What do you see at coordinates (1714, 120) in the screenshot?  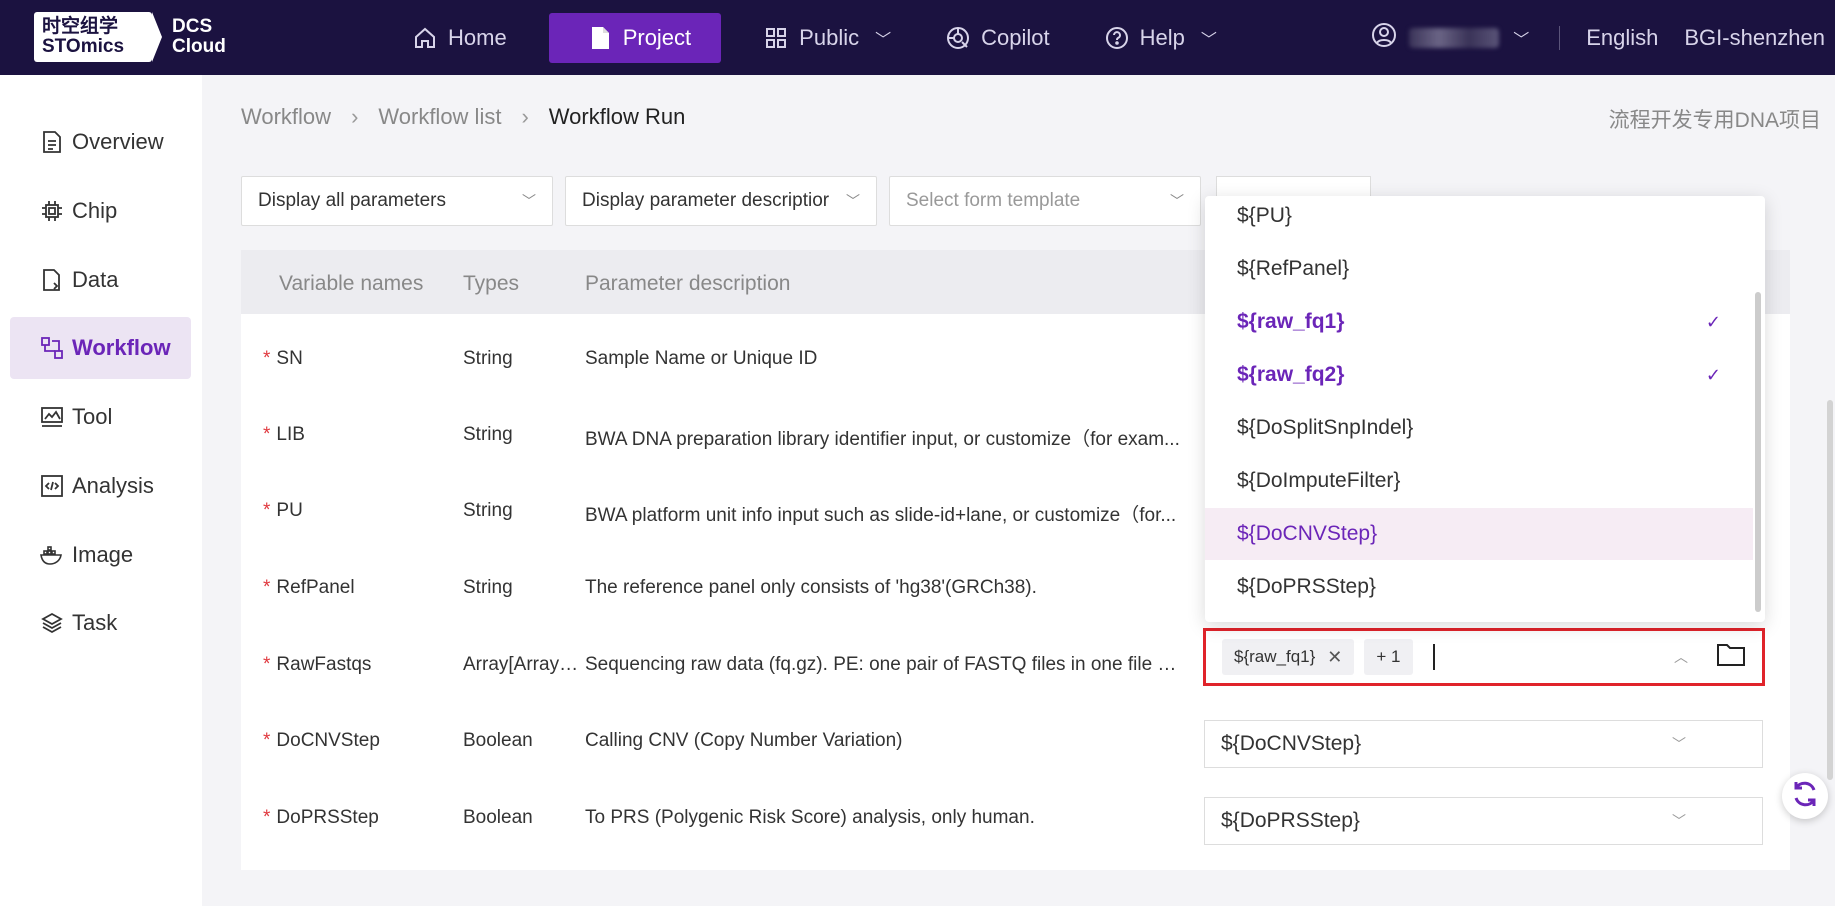 I see `project-name: 流程开发专用DNA项目` at bounding box center [1714, 120].